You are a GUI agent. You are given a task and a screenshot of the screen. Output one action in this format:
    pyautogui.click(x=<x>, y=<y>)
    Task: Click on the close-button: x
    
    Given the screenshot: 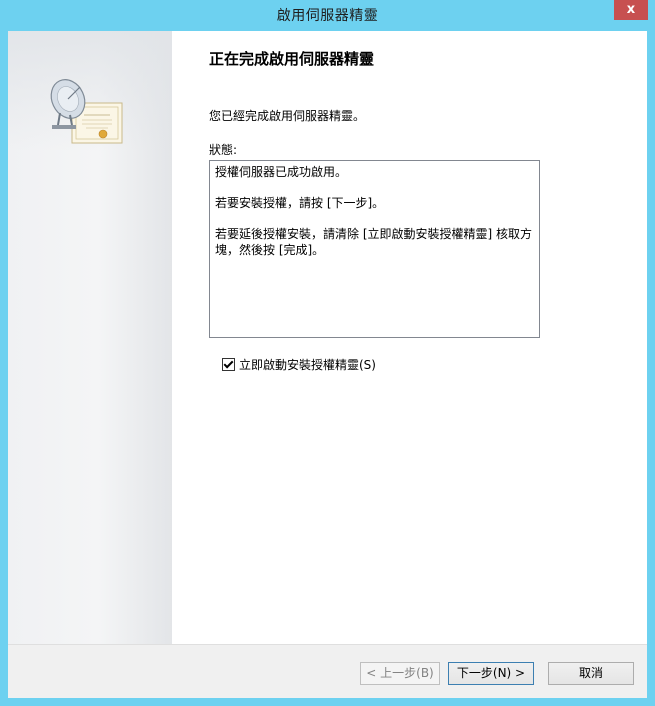 What is the action you would take?
    pyautogui.click(x=631, y=10)
    